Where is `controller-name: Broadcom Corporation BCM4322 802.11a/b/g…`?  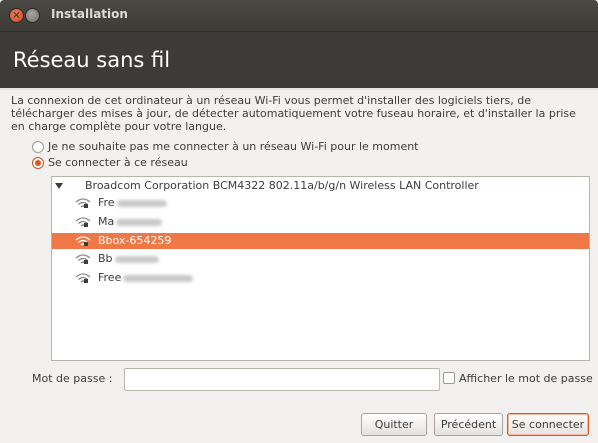
controller-name: Broadcom Corporation BCM4322 802.11a/b/g… is located at coordinates (282, 185).